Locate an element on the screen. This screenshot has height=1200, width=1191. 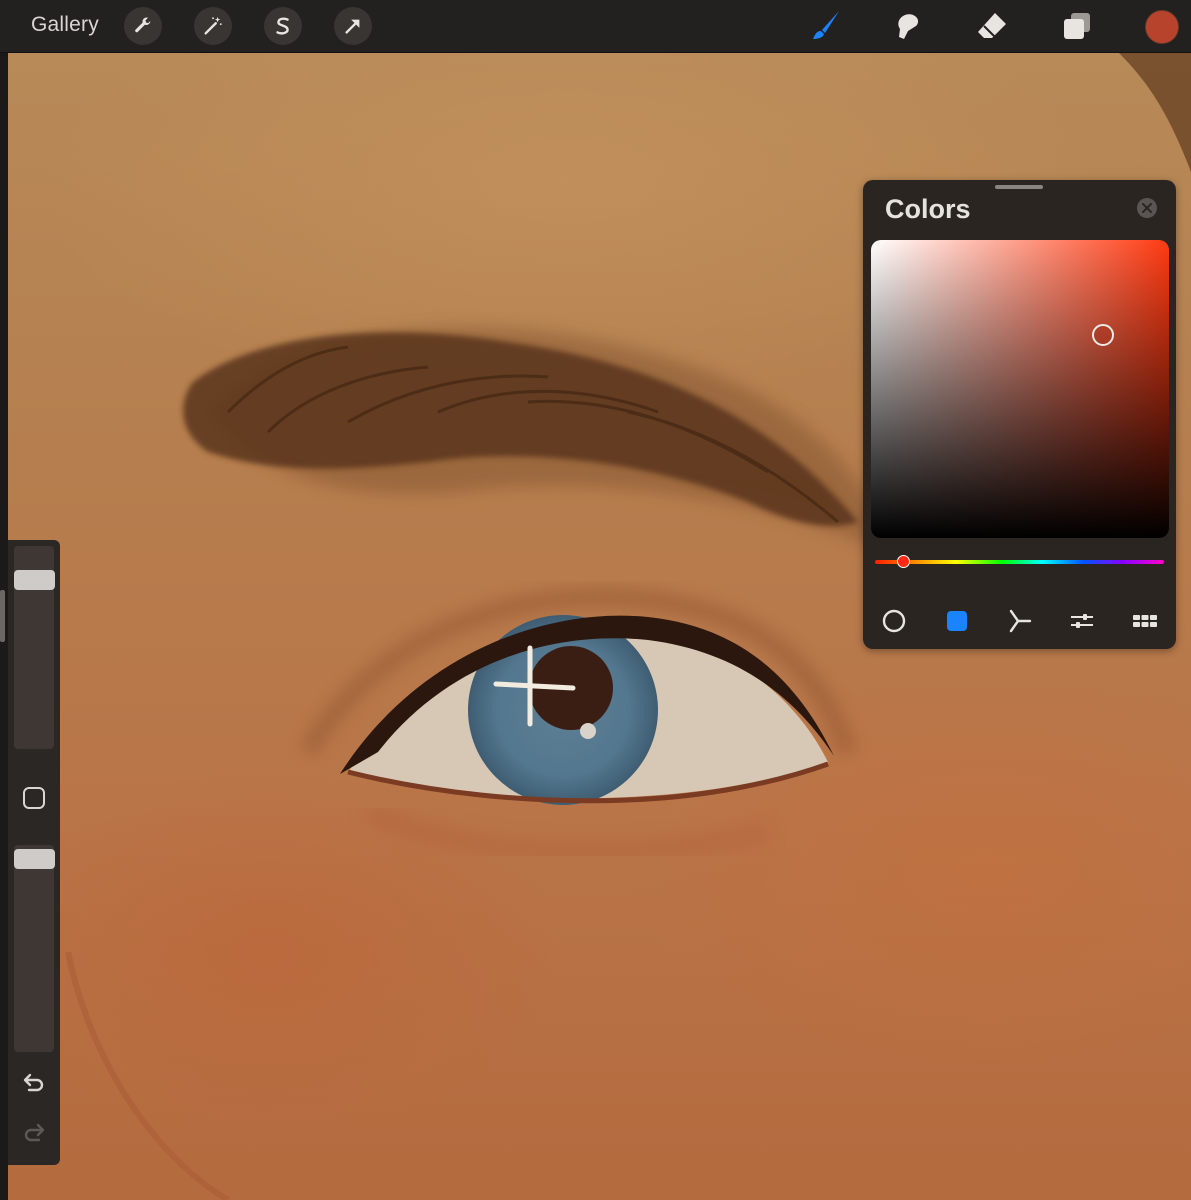
top-toolbar: Gallery is located at coordinates (595, 26).